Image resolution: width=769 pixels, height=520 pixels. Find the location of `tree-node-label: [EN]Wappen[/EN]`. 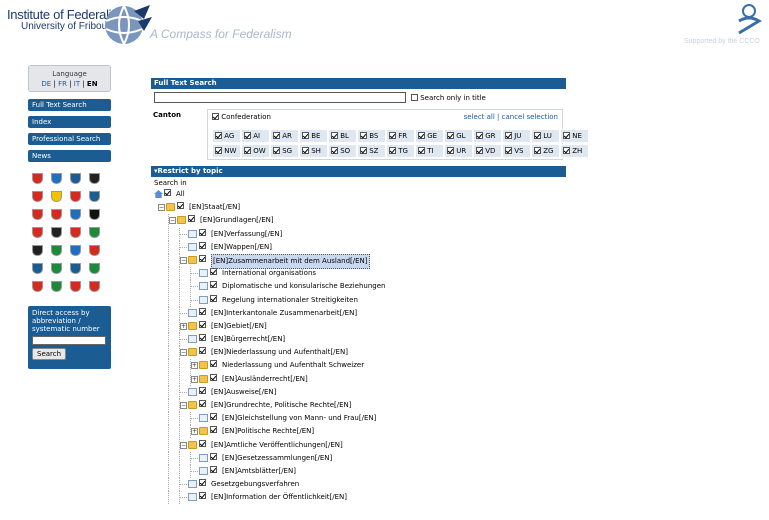

tree-node-label: [EN]Wappen[/EN] is located at coordinates (241, 247).